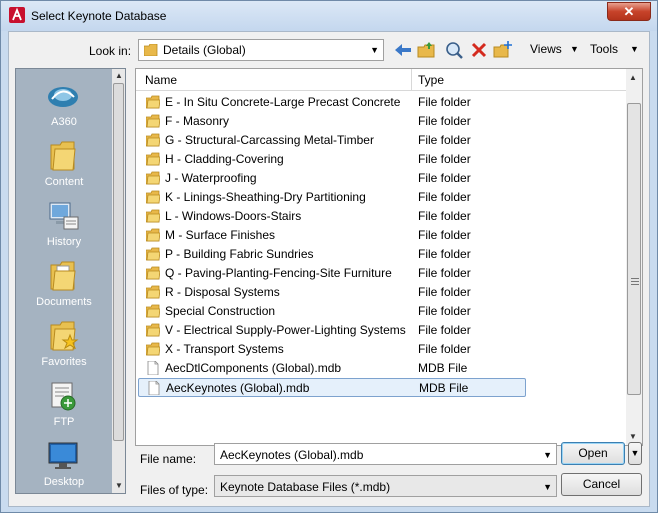  I want to click on row-name: X - Transport Systems, so click(224, 349).